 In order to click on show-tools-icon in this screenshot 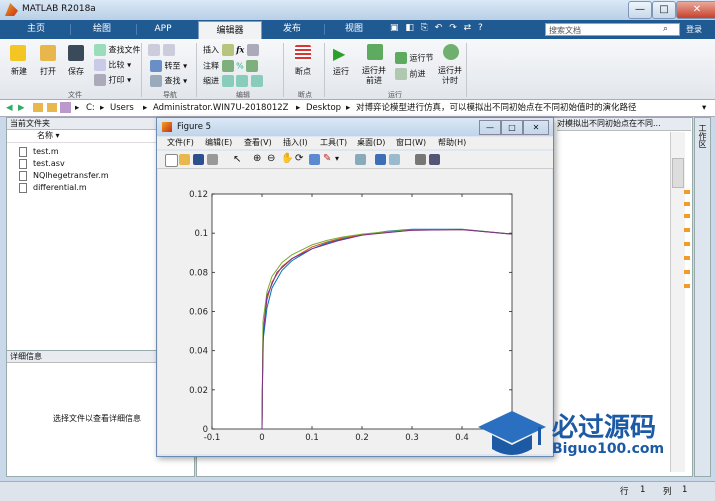, I will do `click(434, 159)`.